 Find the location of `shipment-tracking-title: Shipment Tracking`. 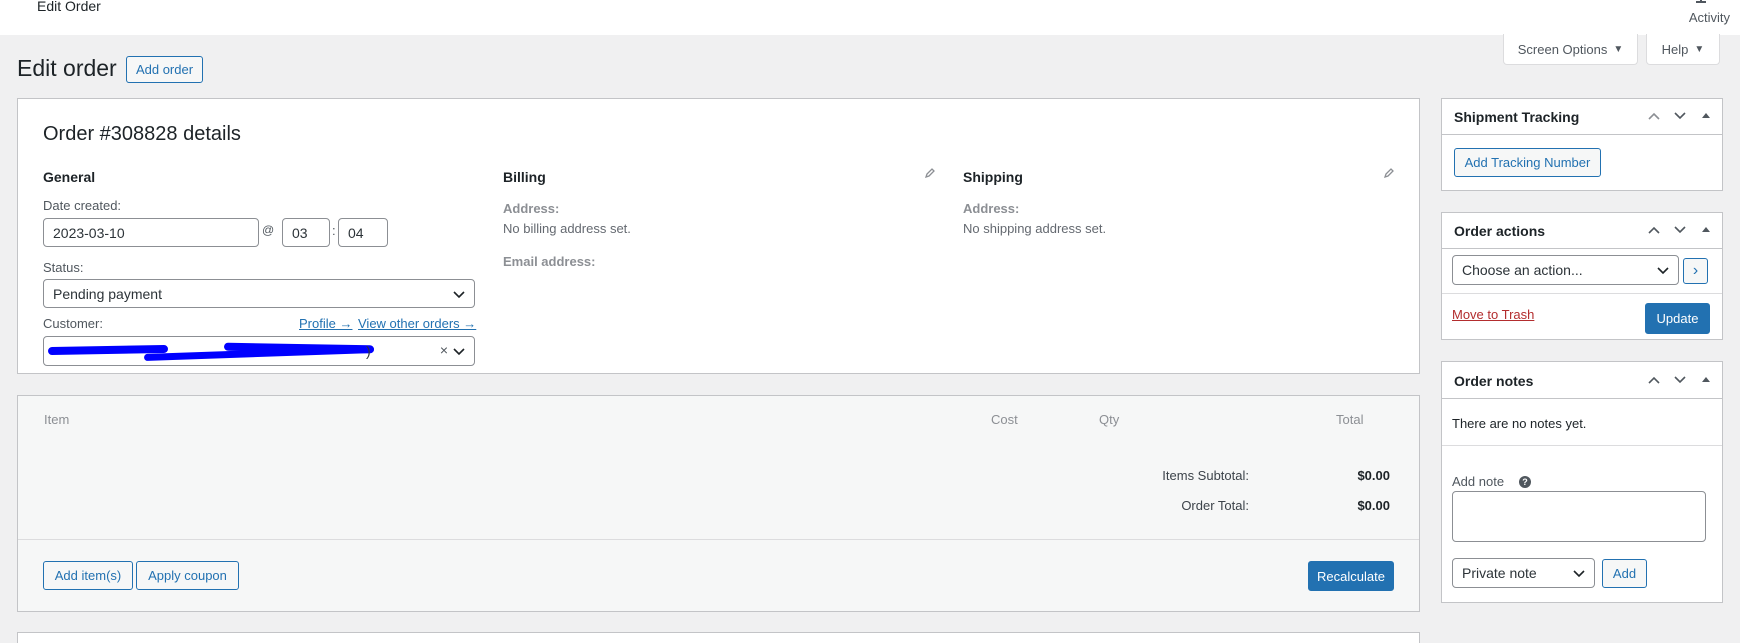

shipment-tracking-title: Shipment Tracking is located at coordinates (1517, 117).